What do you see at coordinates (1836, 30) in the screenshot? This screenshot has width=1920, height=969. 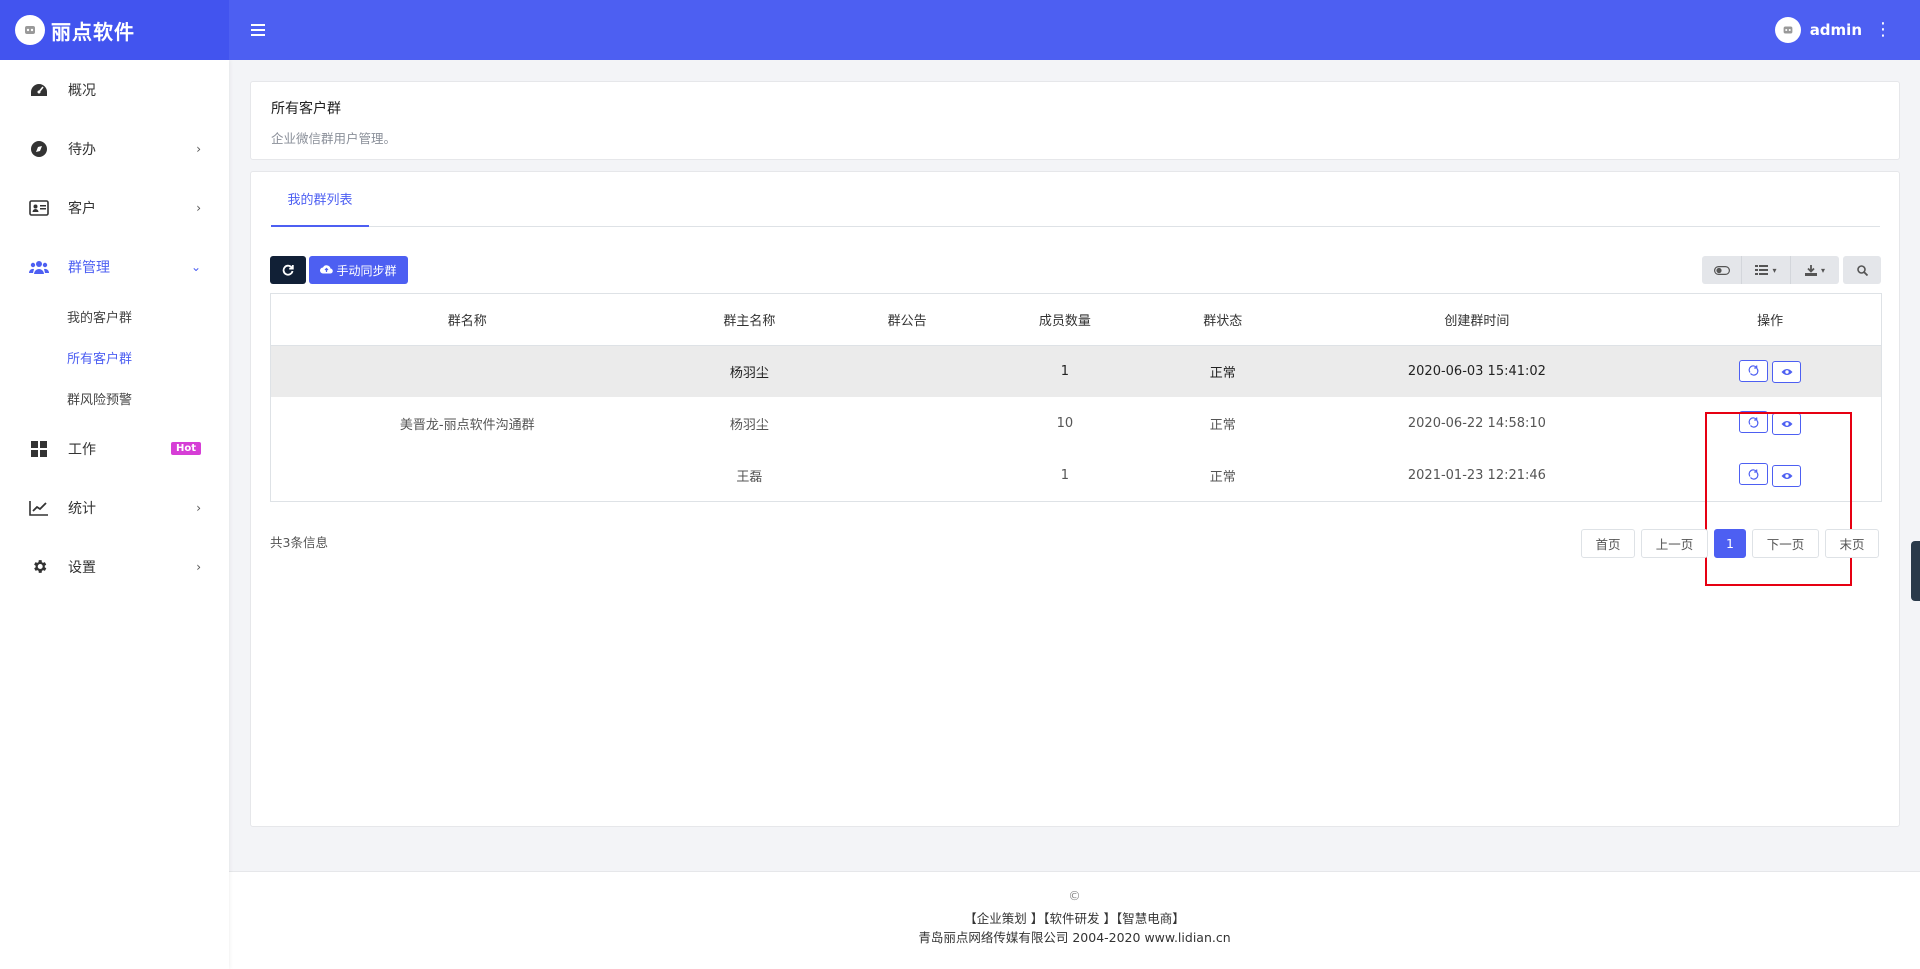 I see `user-name: admin` at bounding box center [1836, 30].